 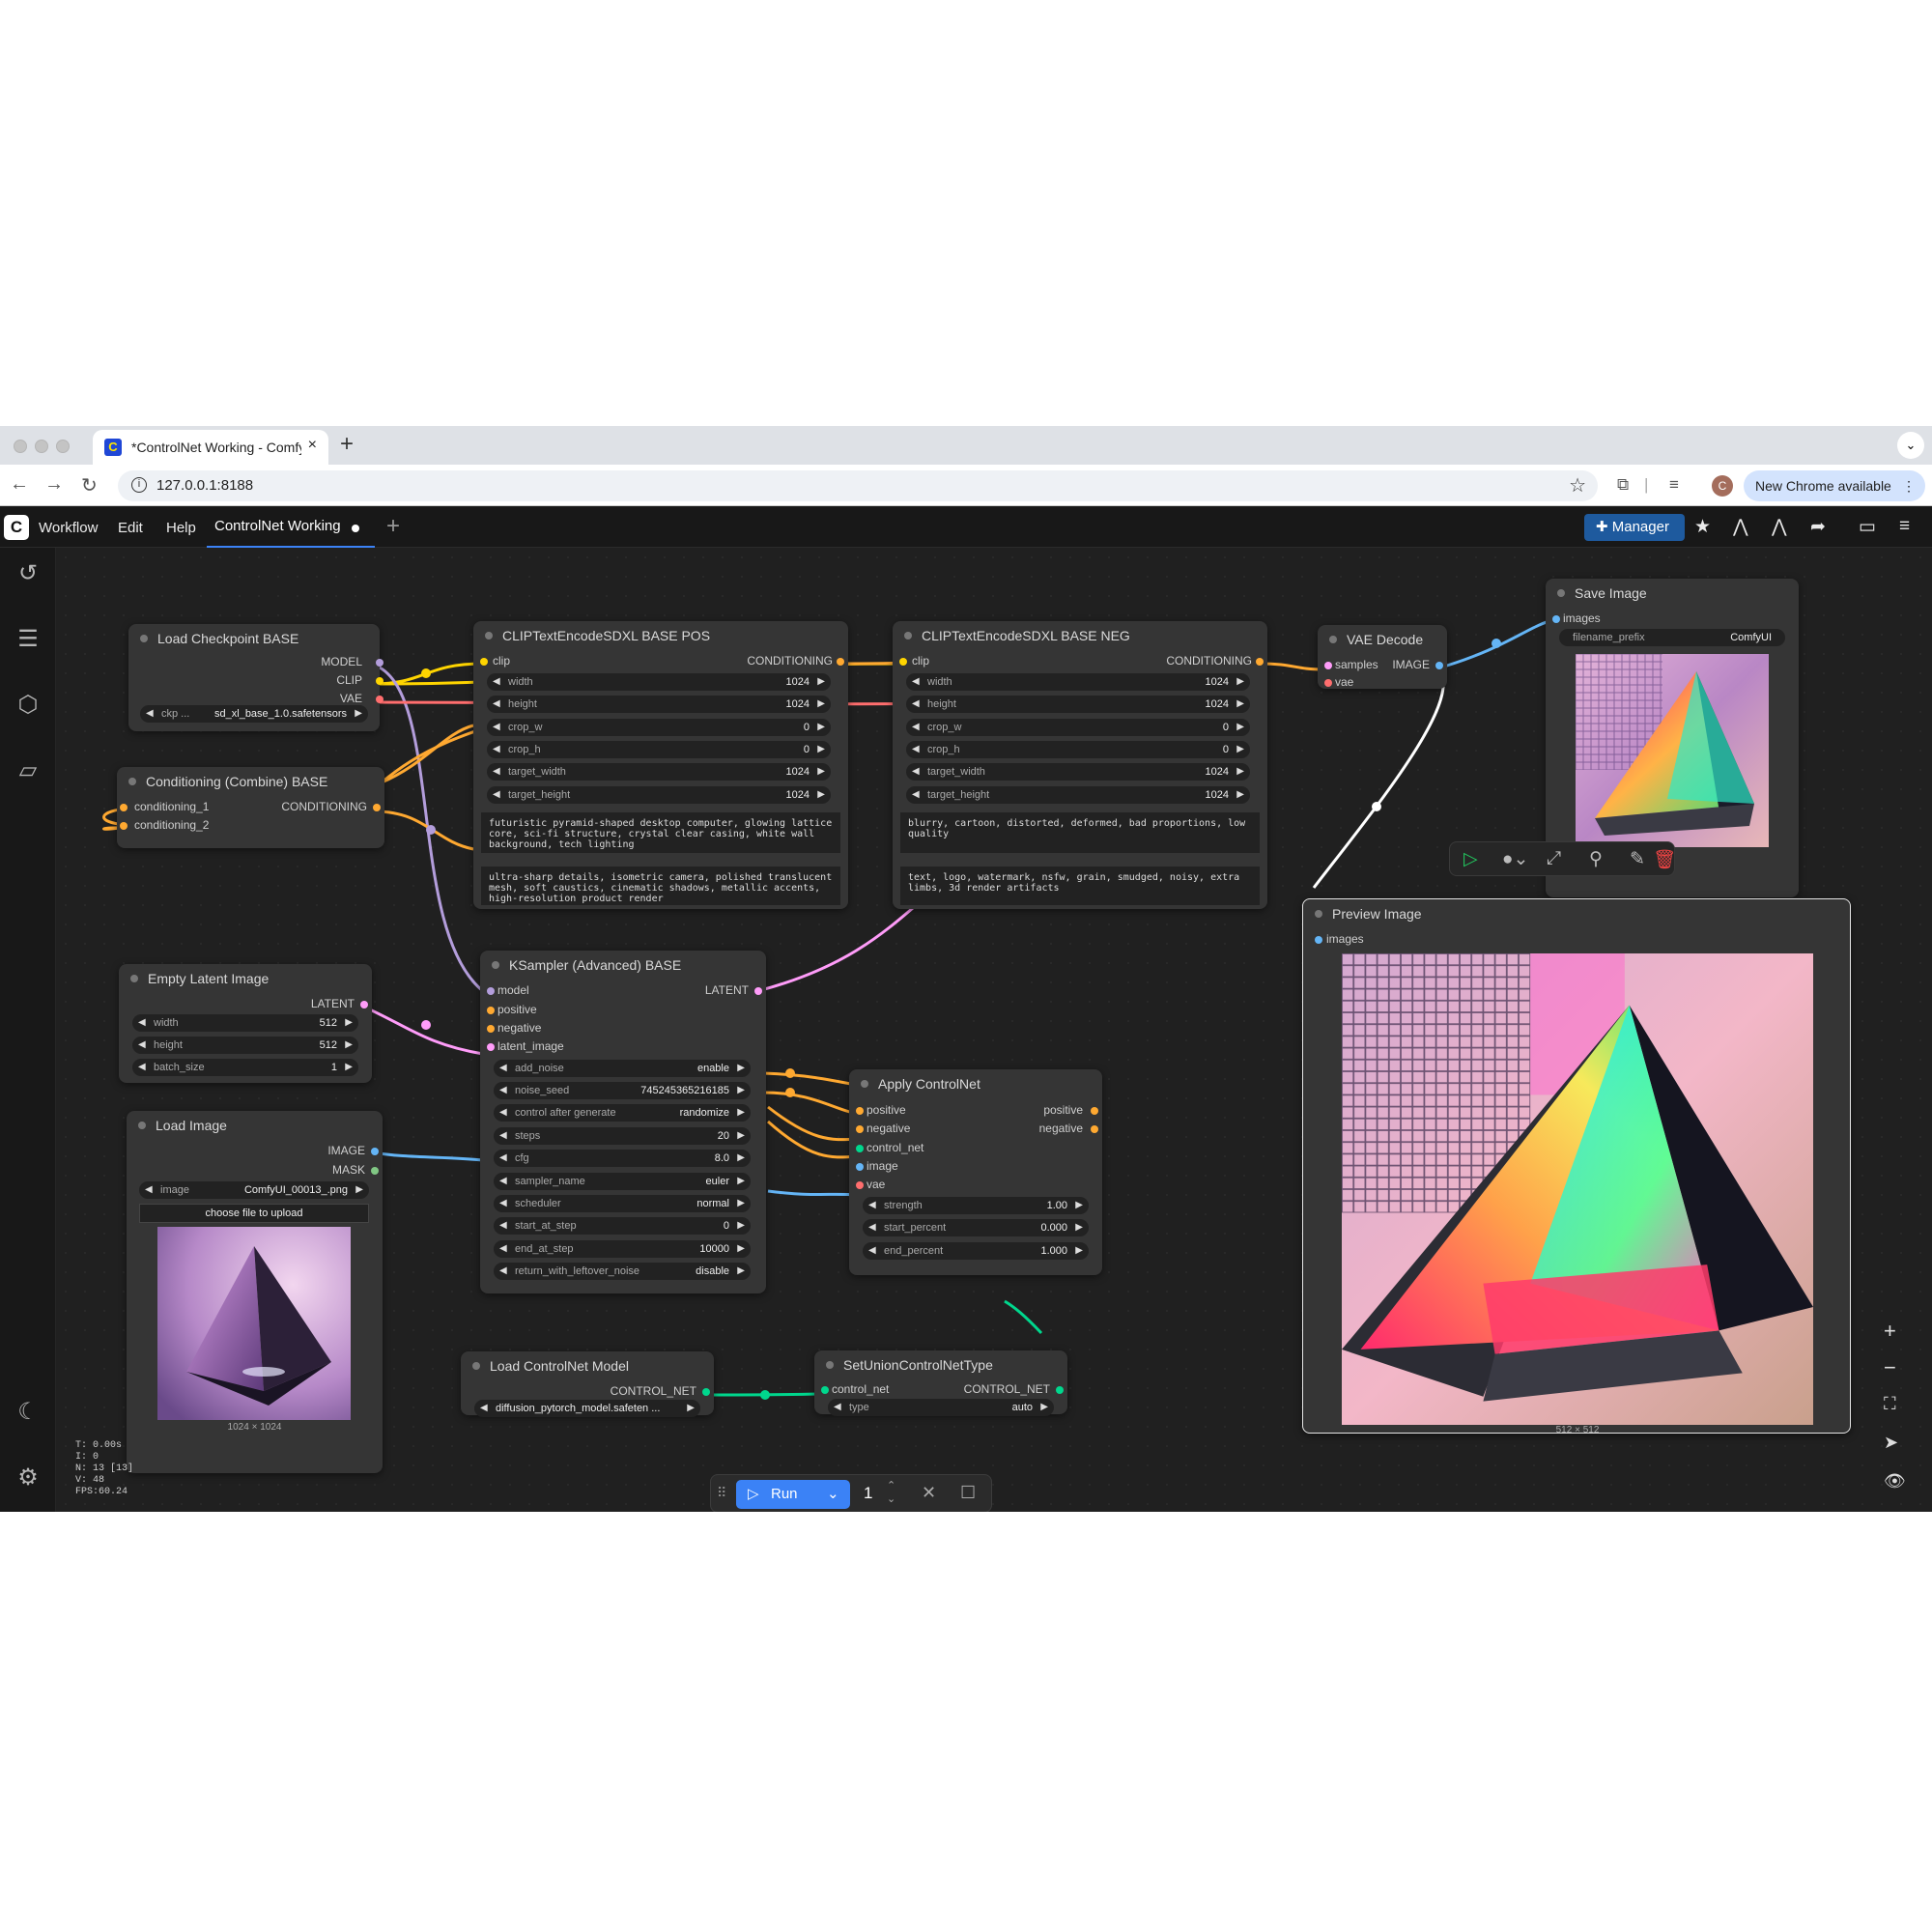 What do you see at coordinates (254, 714) in the screenshot?
I see `widget-ckpt-name: ◀ ckp ... sd_xl_base_1.0.safetensors ▶` at bounding box center [254, 714].